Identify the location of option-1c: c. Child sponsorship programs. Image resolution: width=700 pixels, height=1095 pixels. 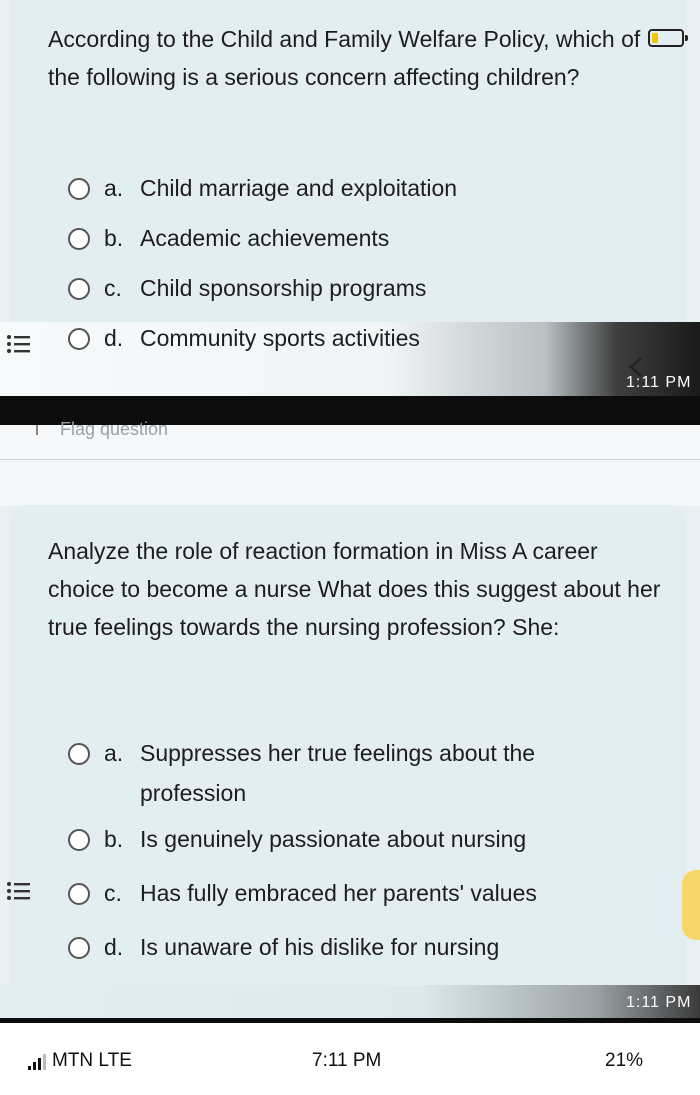
(339, 288).